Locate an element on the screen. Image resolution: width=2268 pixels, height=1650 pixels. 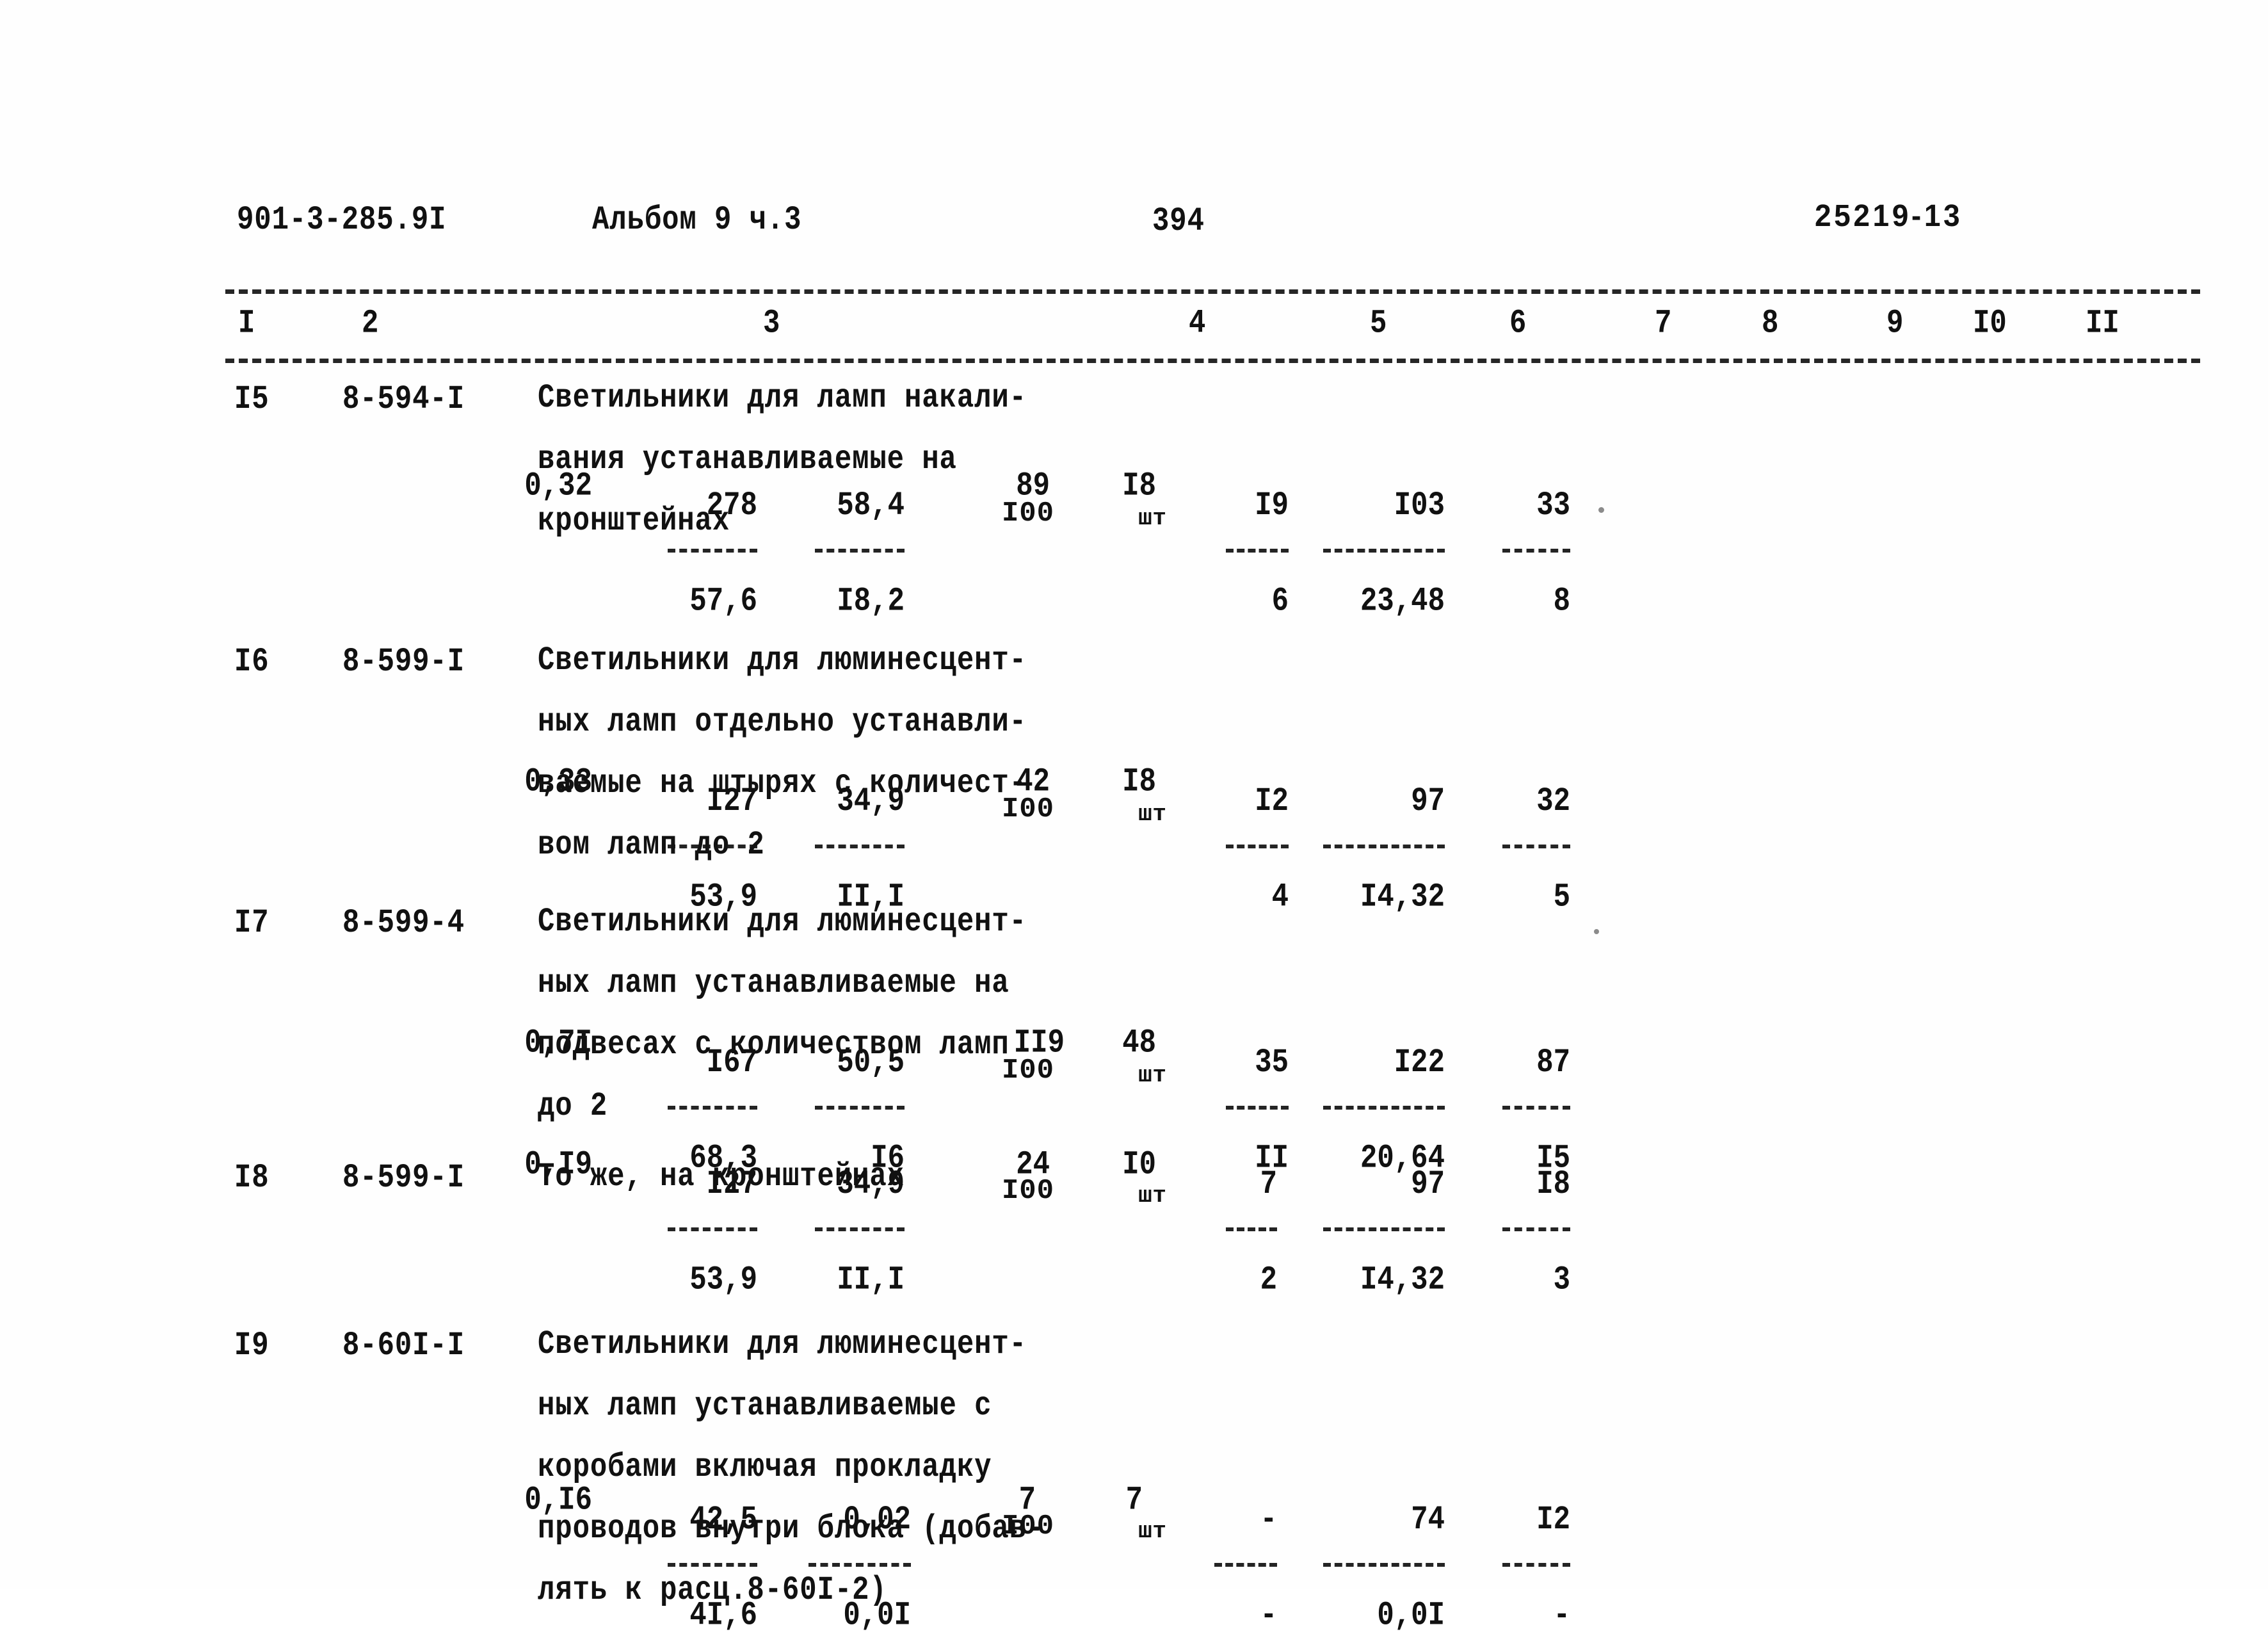
cell-col5-top: 278 is located at coordinates (731, 506).